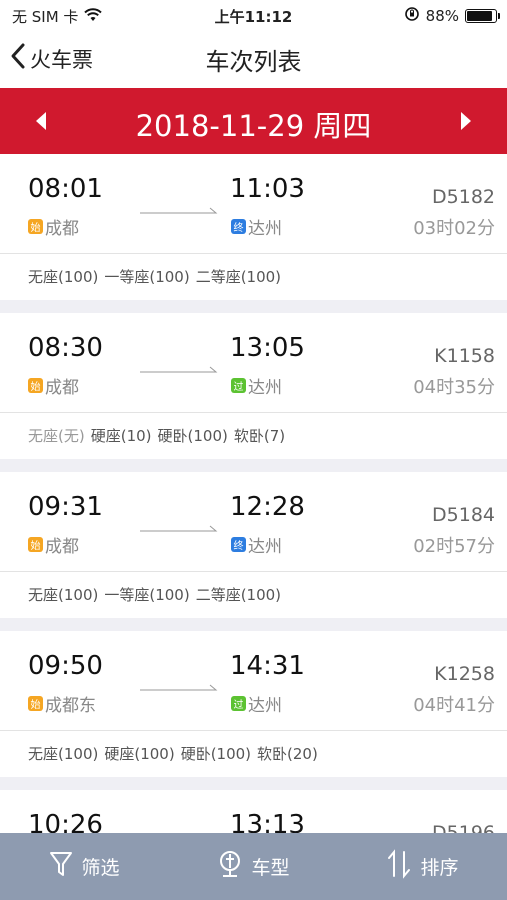 This screenshot has width=507, height=900. Describe the element at coordinates (454, 228) in the screenshot. I see `travel-duration: 03时02分` at that location.